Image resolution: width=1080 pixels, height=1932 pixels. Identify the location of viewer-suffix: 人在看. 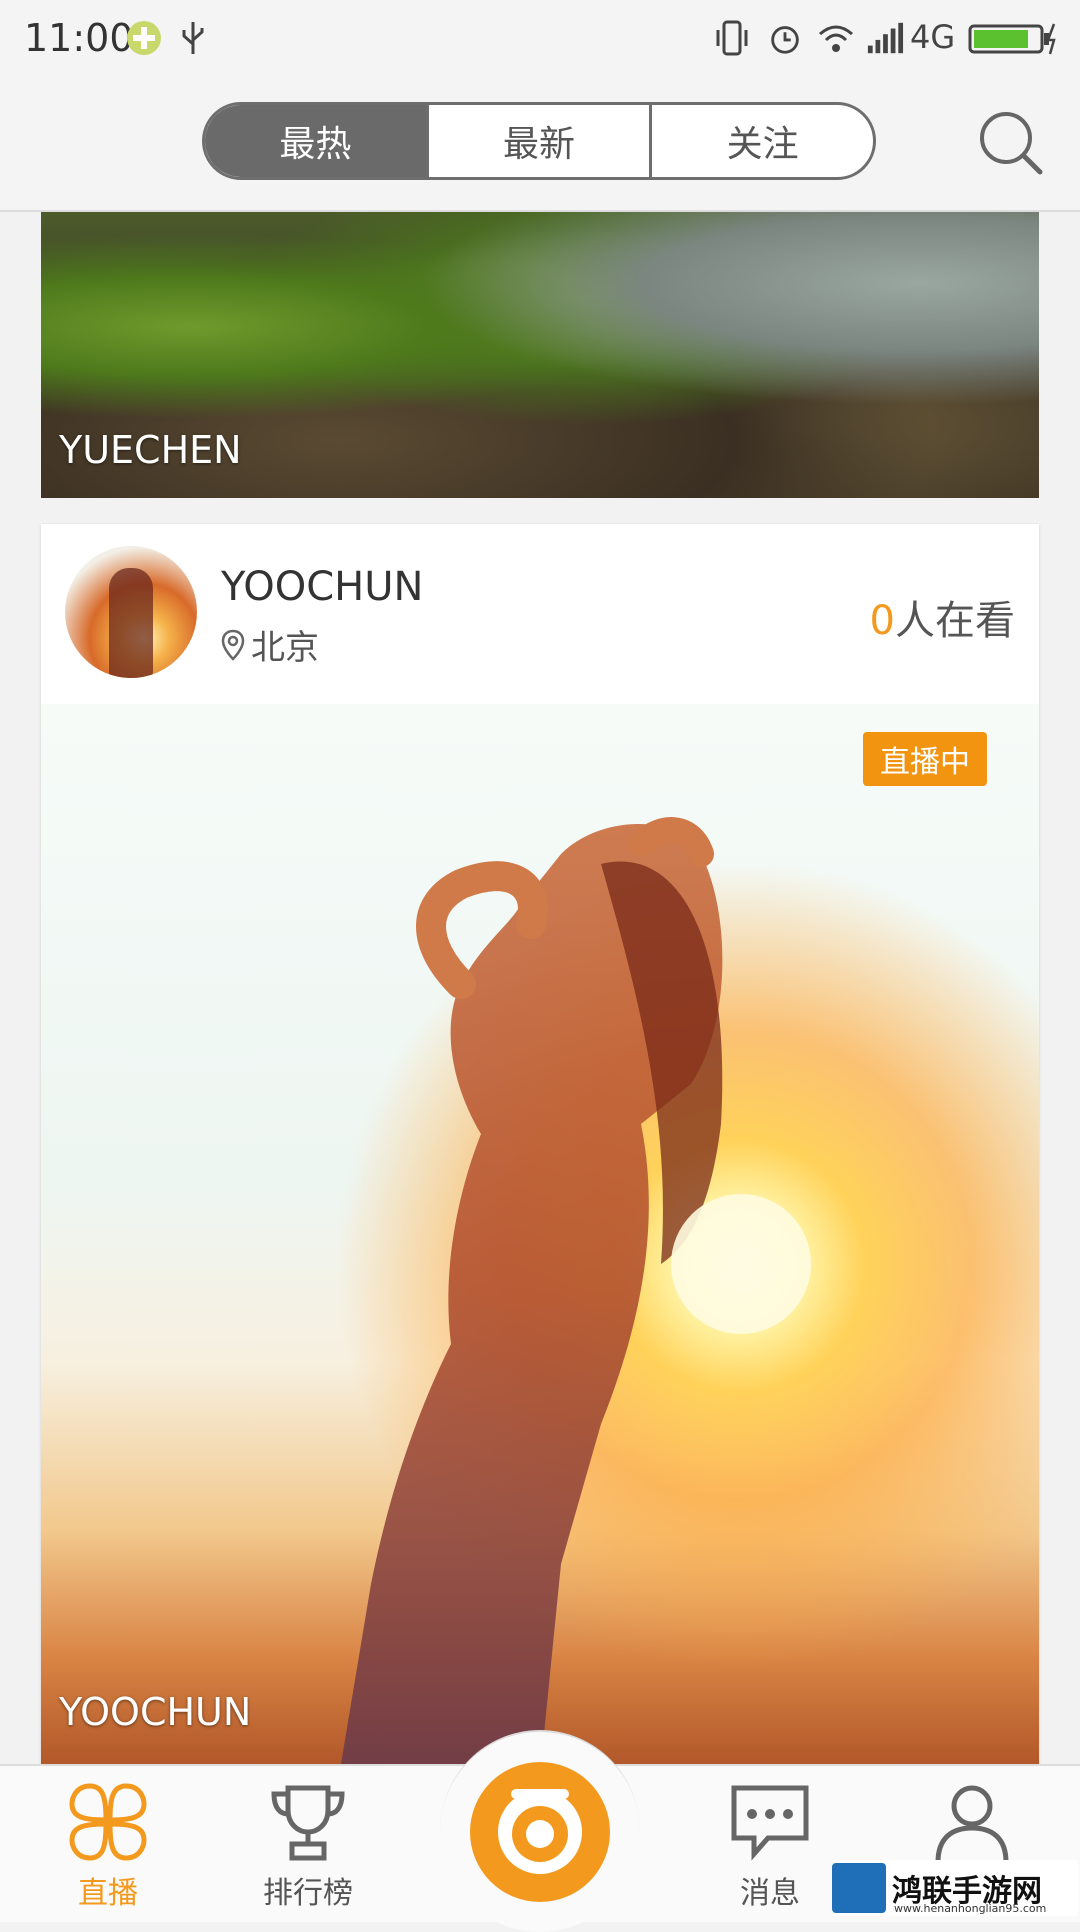
(955, 621).